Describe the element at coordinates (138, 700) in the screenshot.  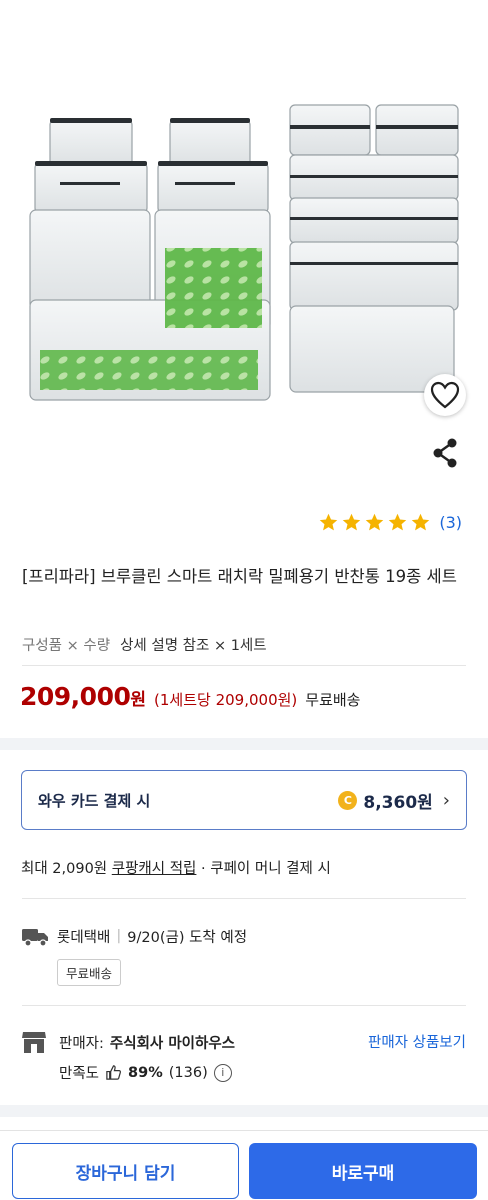
I see `price-currency: 원` at that location.